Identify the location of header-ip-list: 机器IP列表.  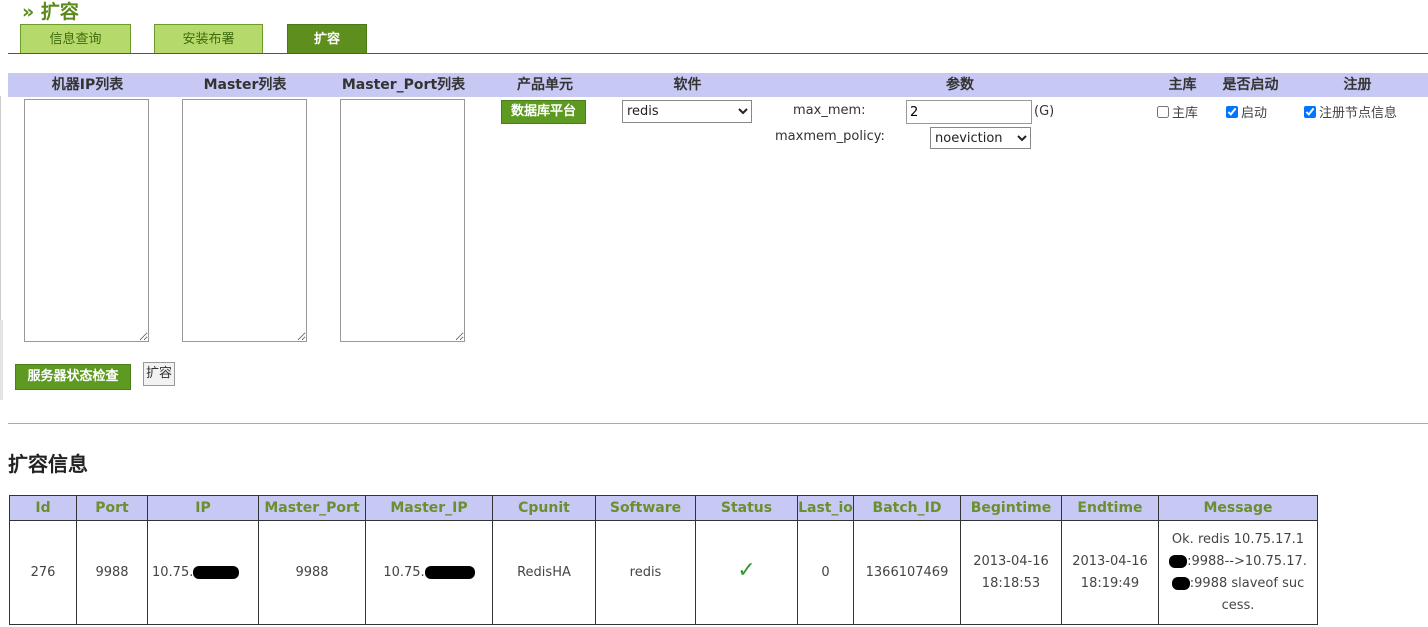
(87, 85).